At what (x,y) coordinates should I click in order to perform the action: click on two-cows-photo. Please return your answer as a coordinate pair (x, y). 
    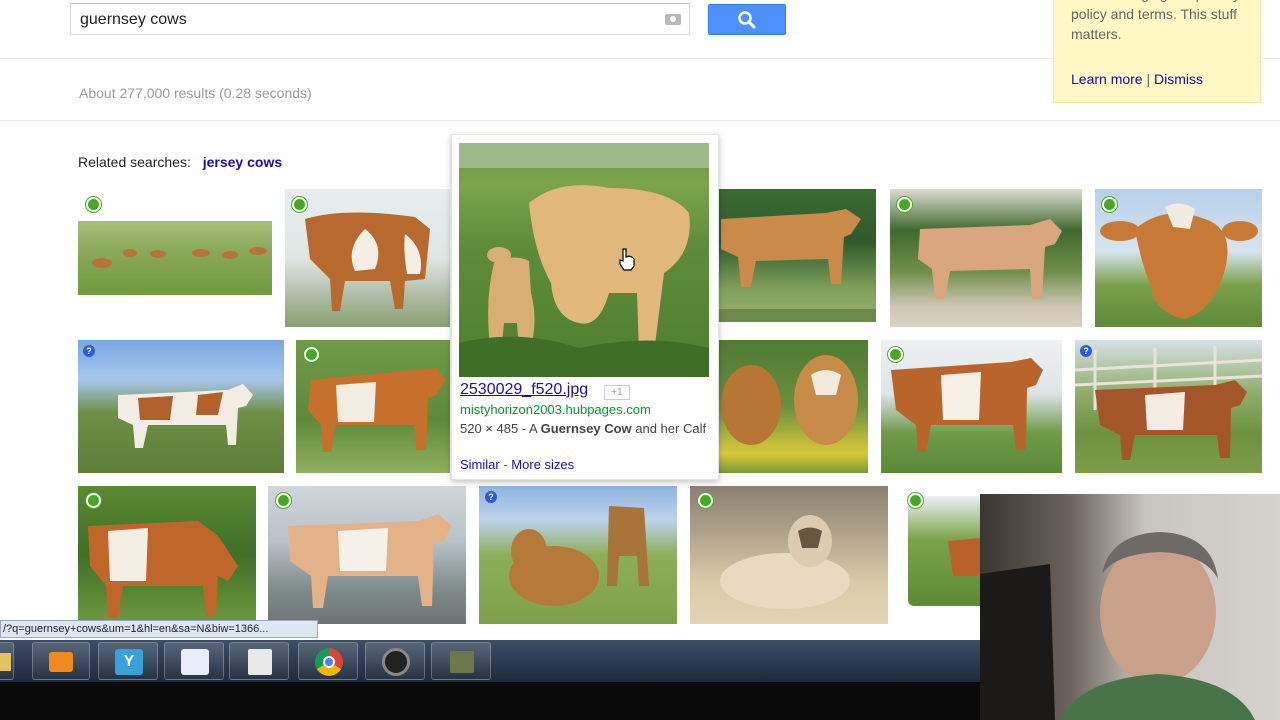
    Looking at the image, I should click on (579, 556).